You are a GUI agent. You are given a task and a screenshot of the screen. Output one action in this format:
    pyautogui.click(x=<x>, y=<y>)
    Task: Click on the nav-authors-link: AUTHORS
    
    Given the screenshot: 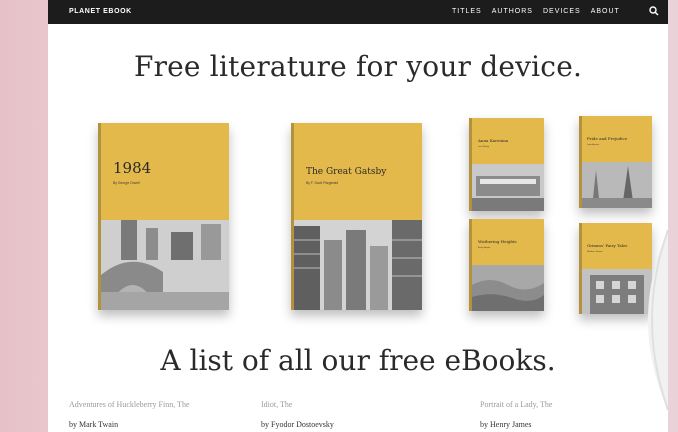 What is the action you would take?
    pyautogui.click(x=512, y=11)
    